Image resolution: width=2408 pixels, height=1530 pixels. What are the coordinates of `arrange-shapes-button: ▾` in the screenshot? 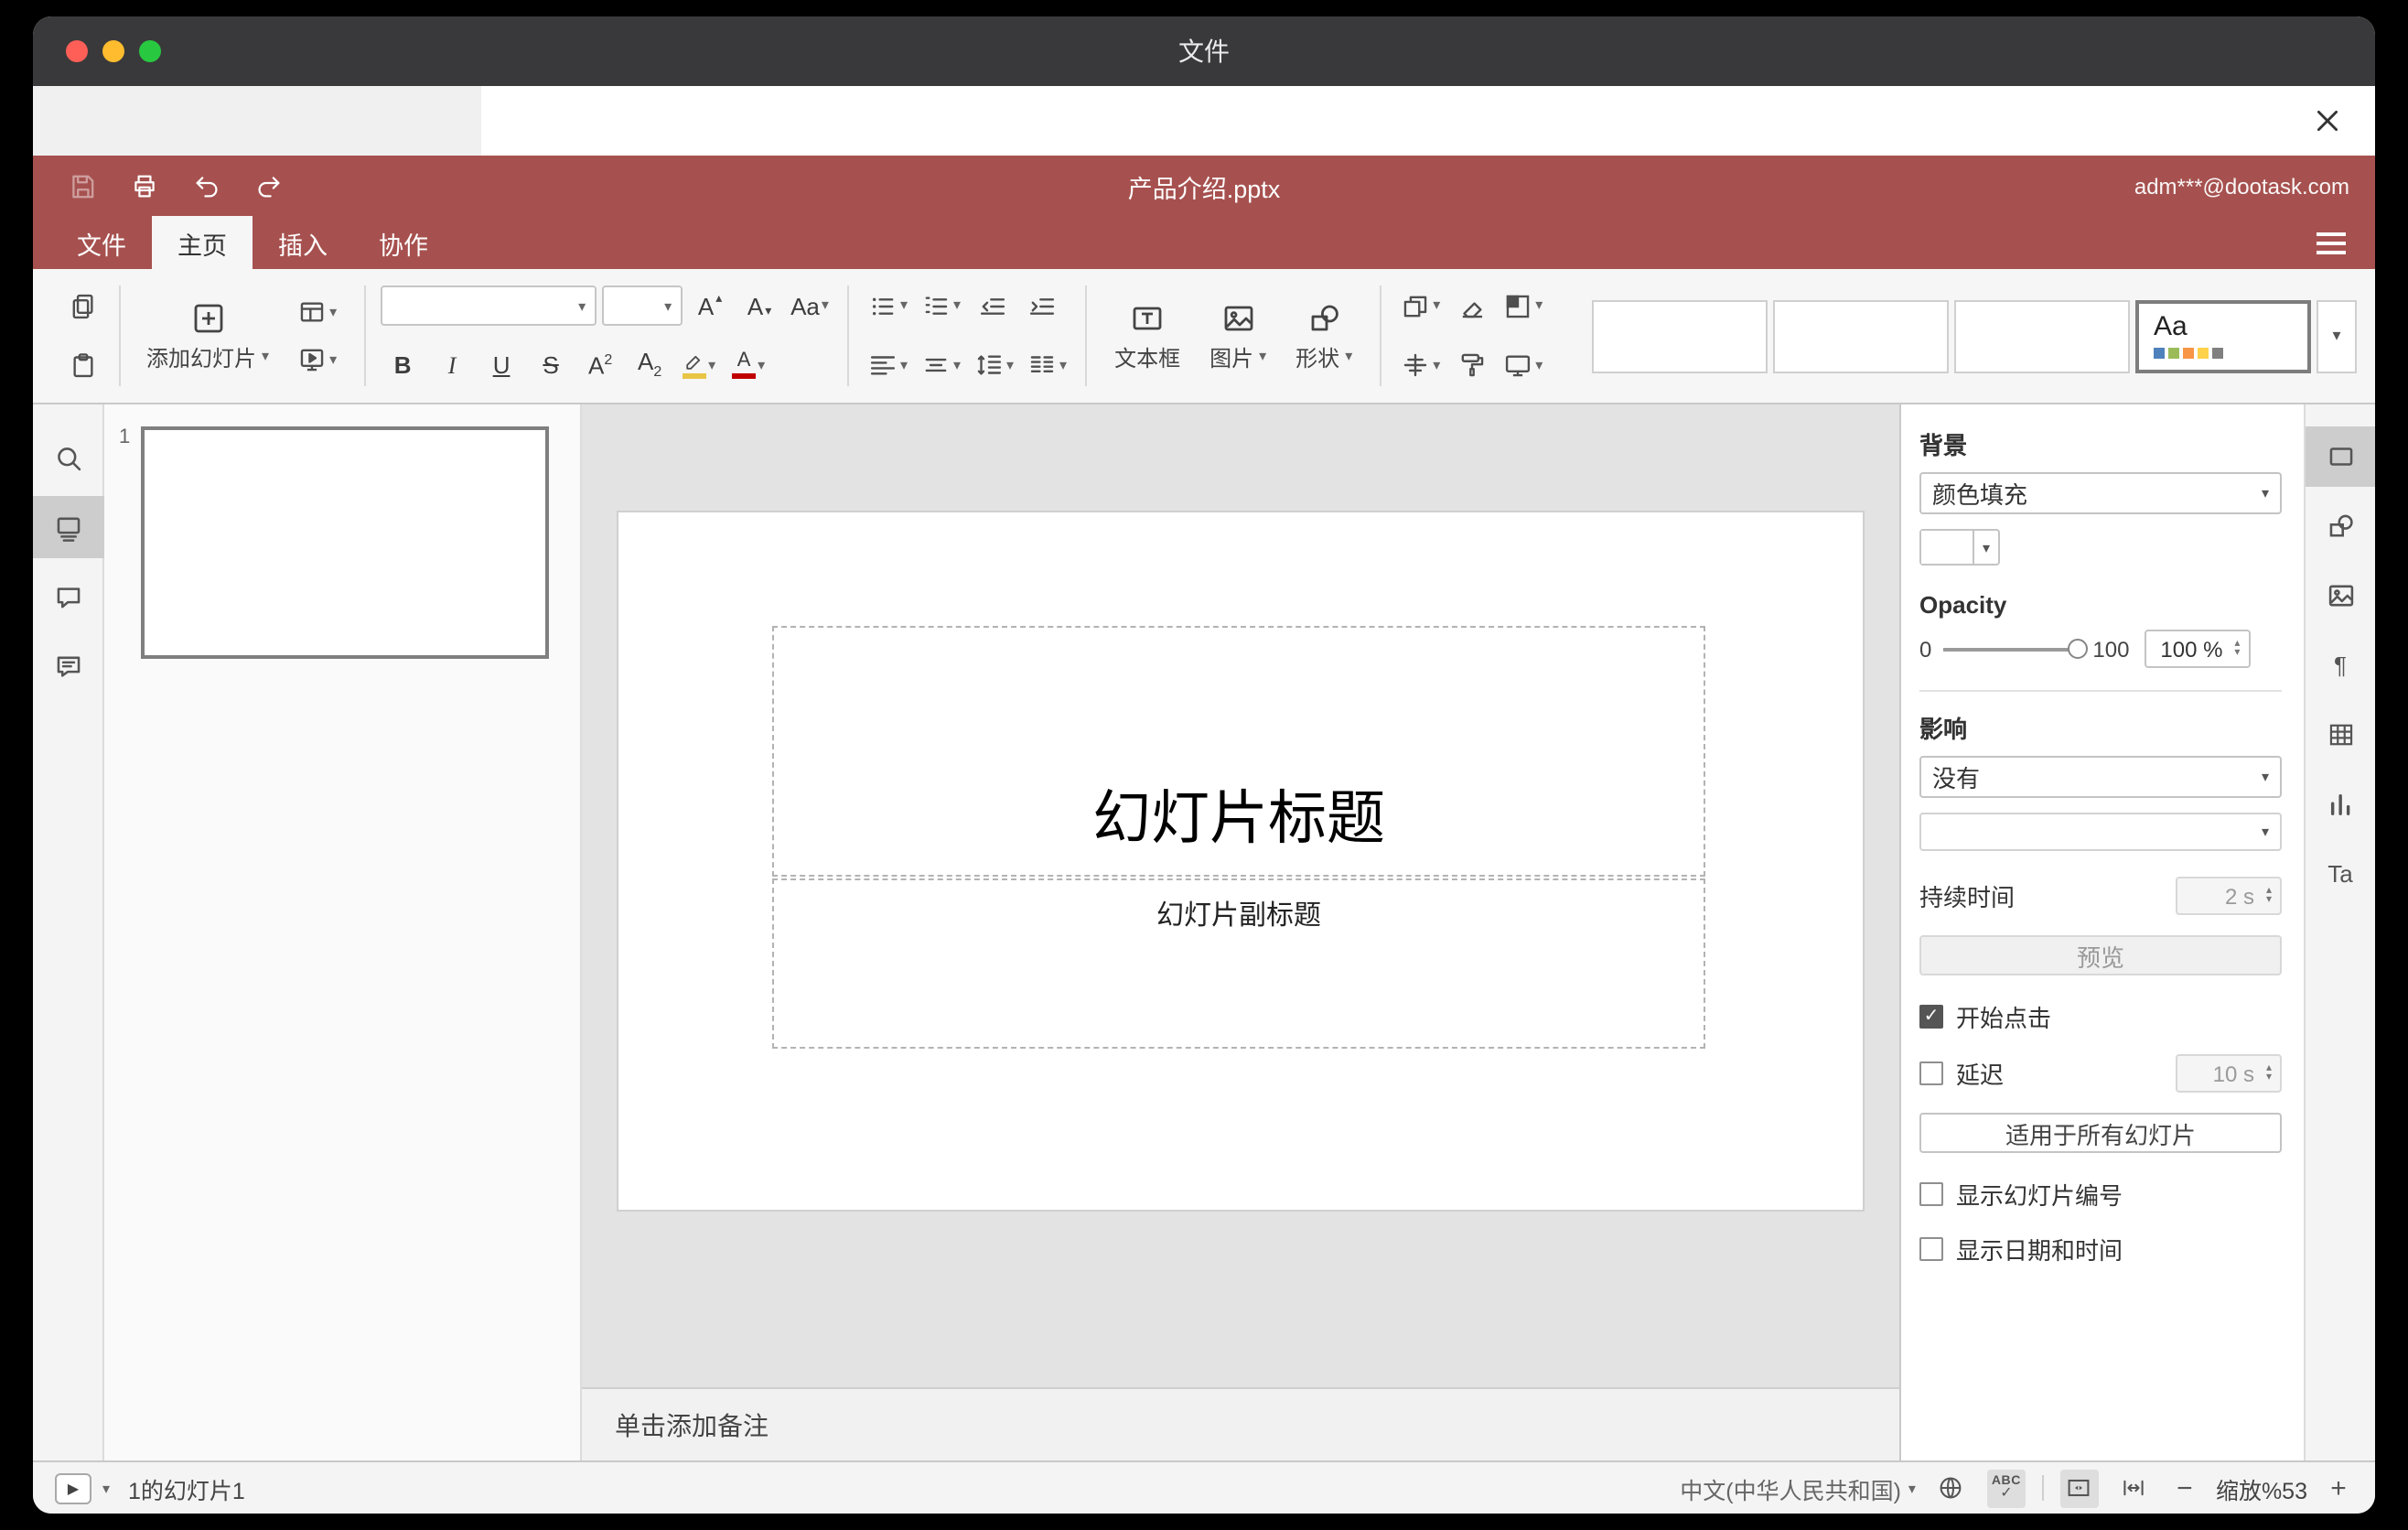 It's located at (1420, 306).